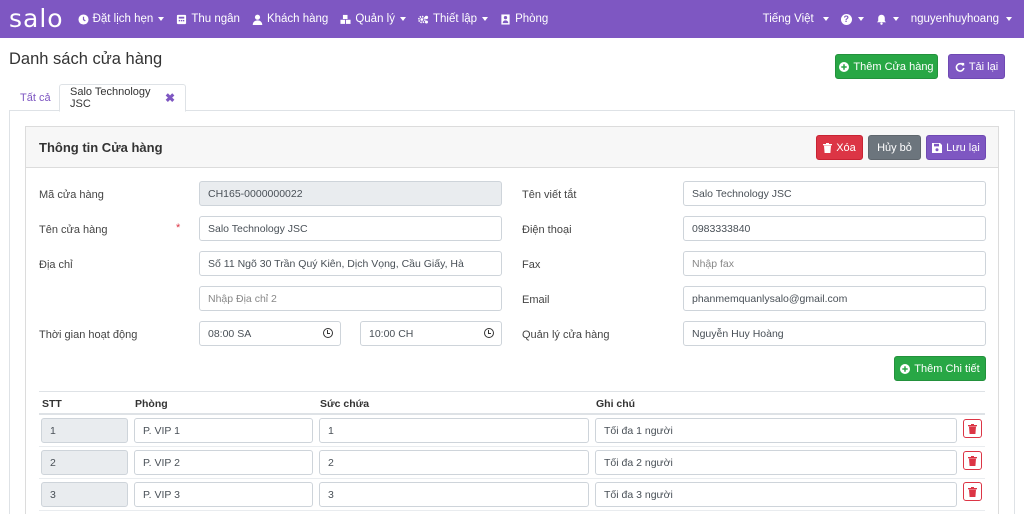 The height and width of the screenshot is (514, 1024). Describe the element at coordinates (110, 98) in the screenshot. I see `tab-salo-label: Salo Technology JSC` at that location.